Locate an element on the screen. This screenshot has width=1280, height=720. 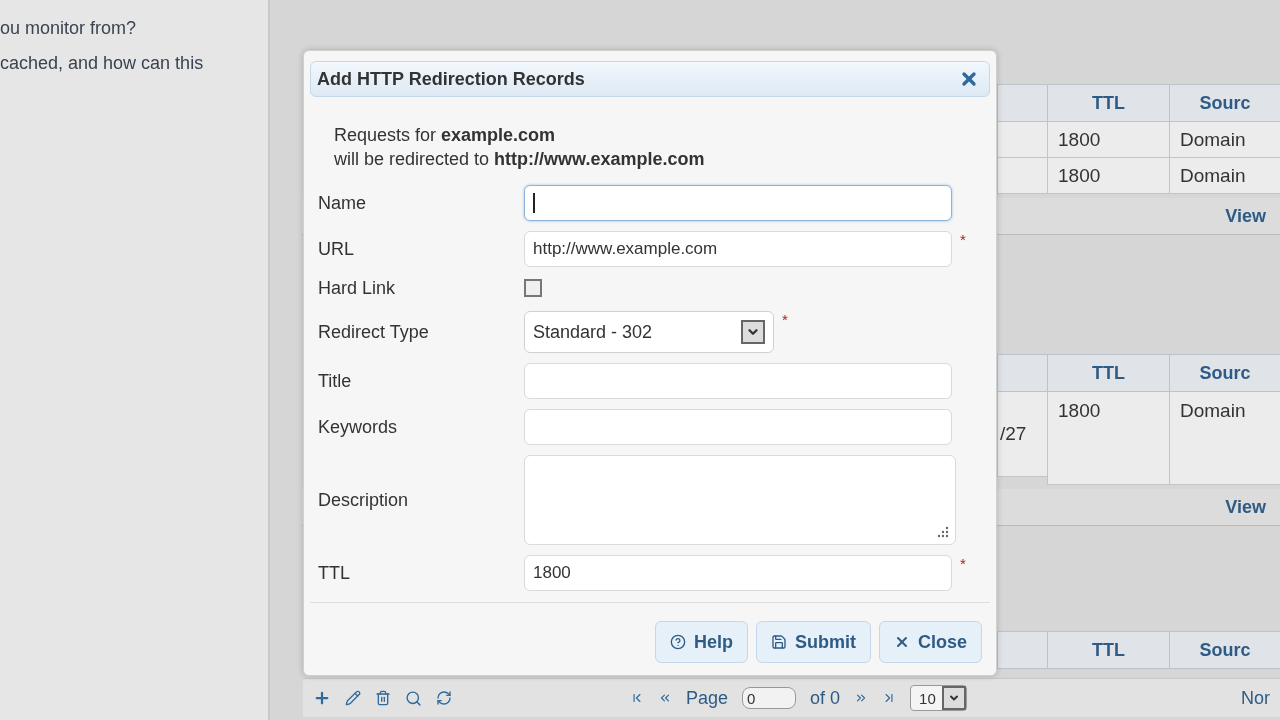
intro-text: will be redirected to http://www.example.com is located at coordinates (520, 159).